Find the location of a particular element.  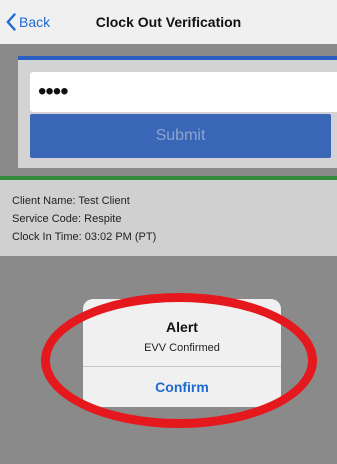

page-title: Clock Out Verification is located at coordinates (168, 22).